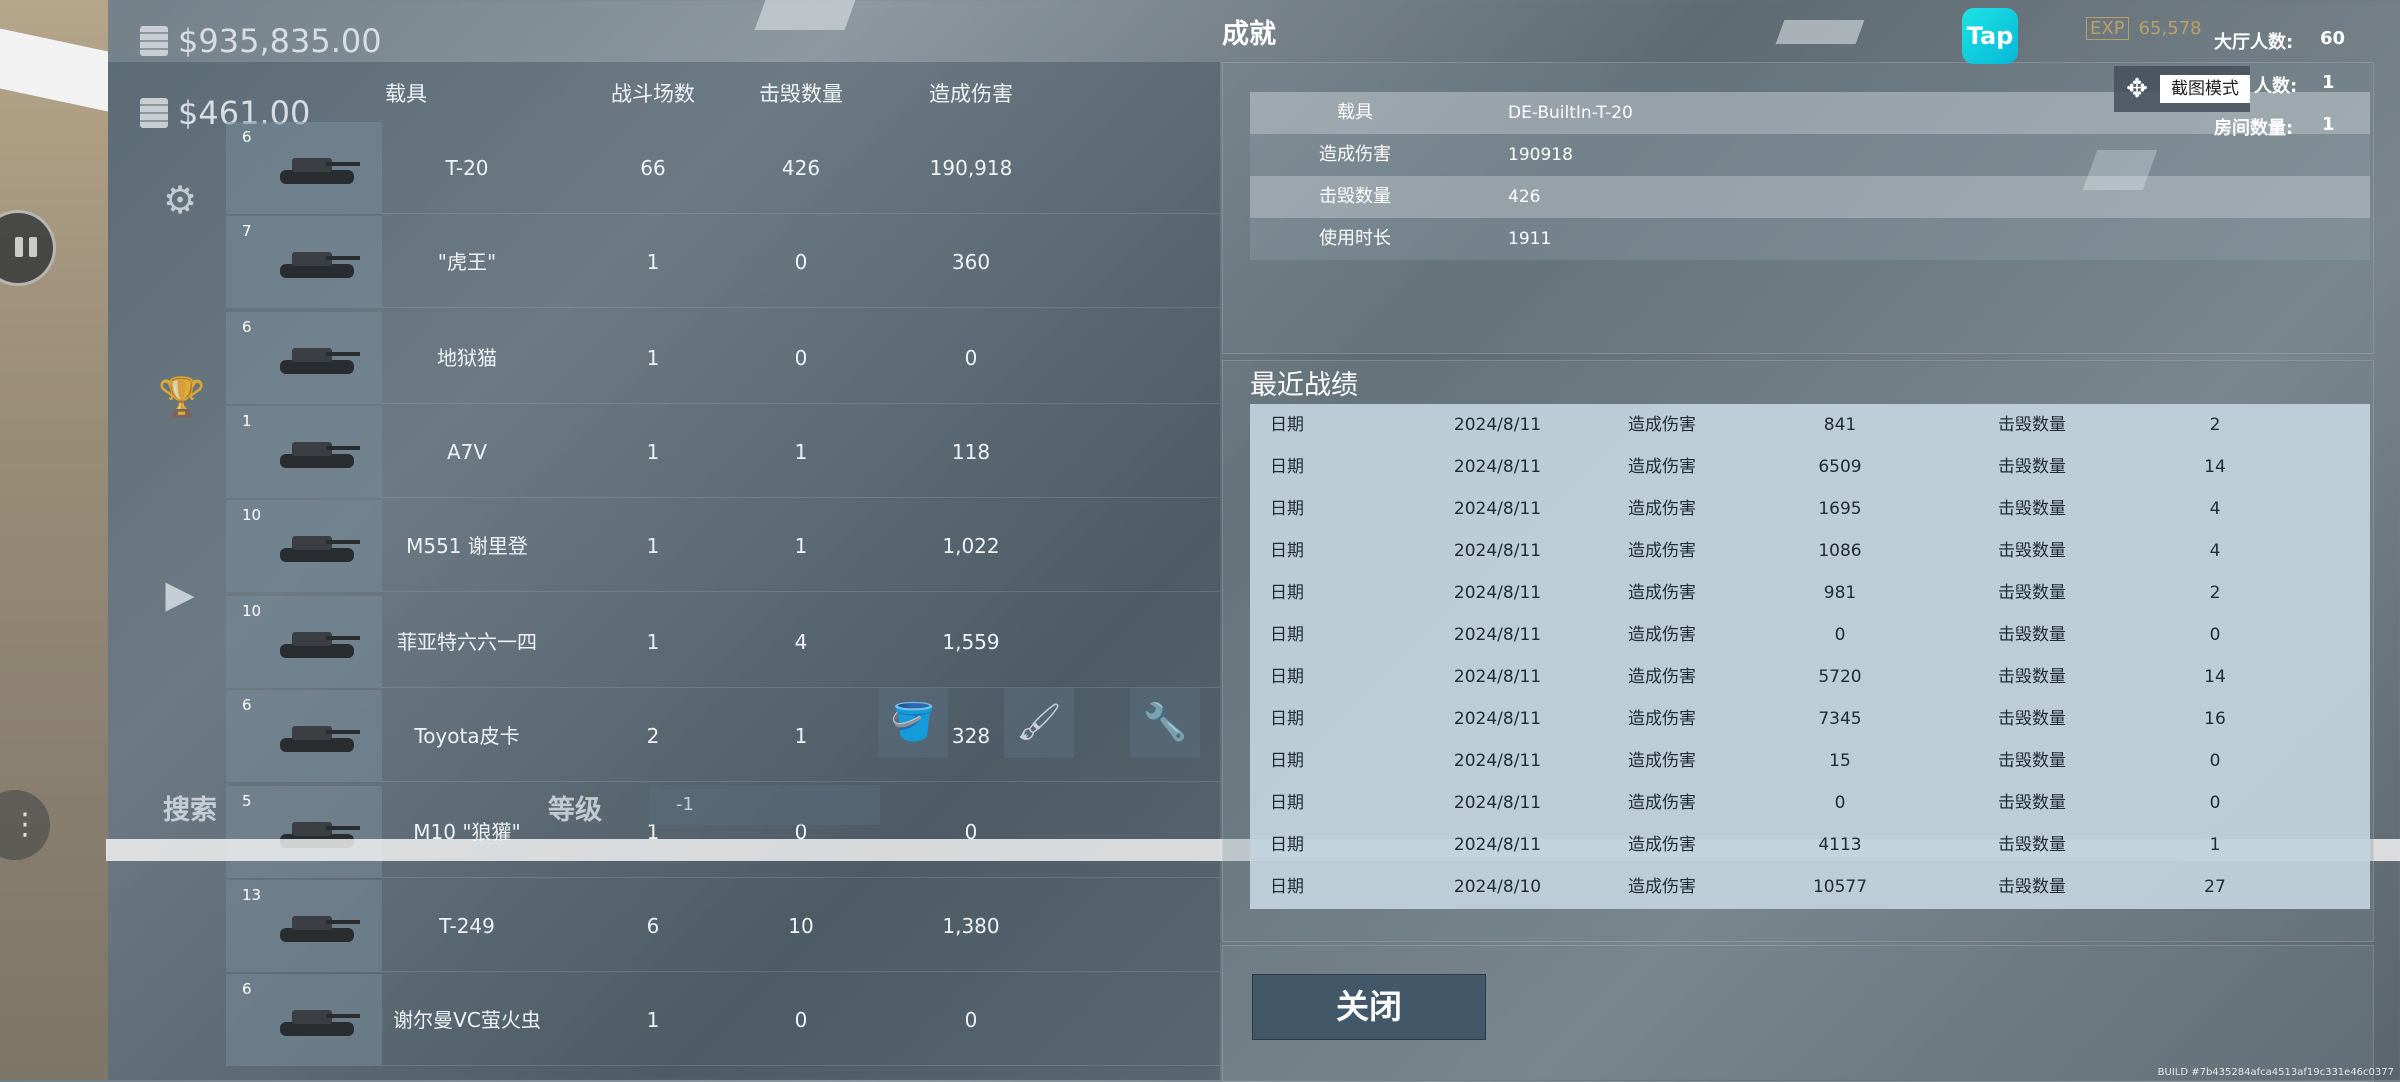 This screenshot has width=2400, height=1082. I want to click on vehicle-name: T-20, so click(467, 168).